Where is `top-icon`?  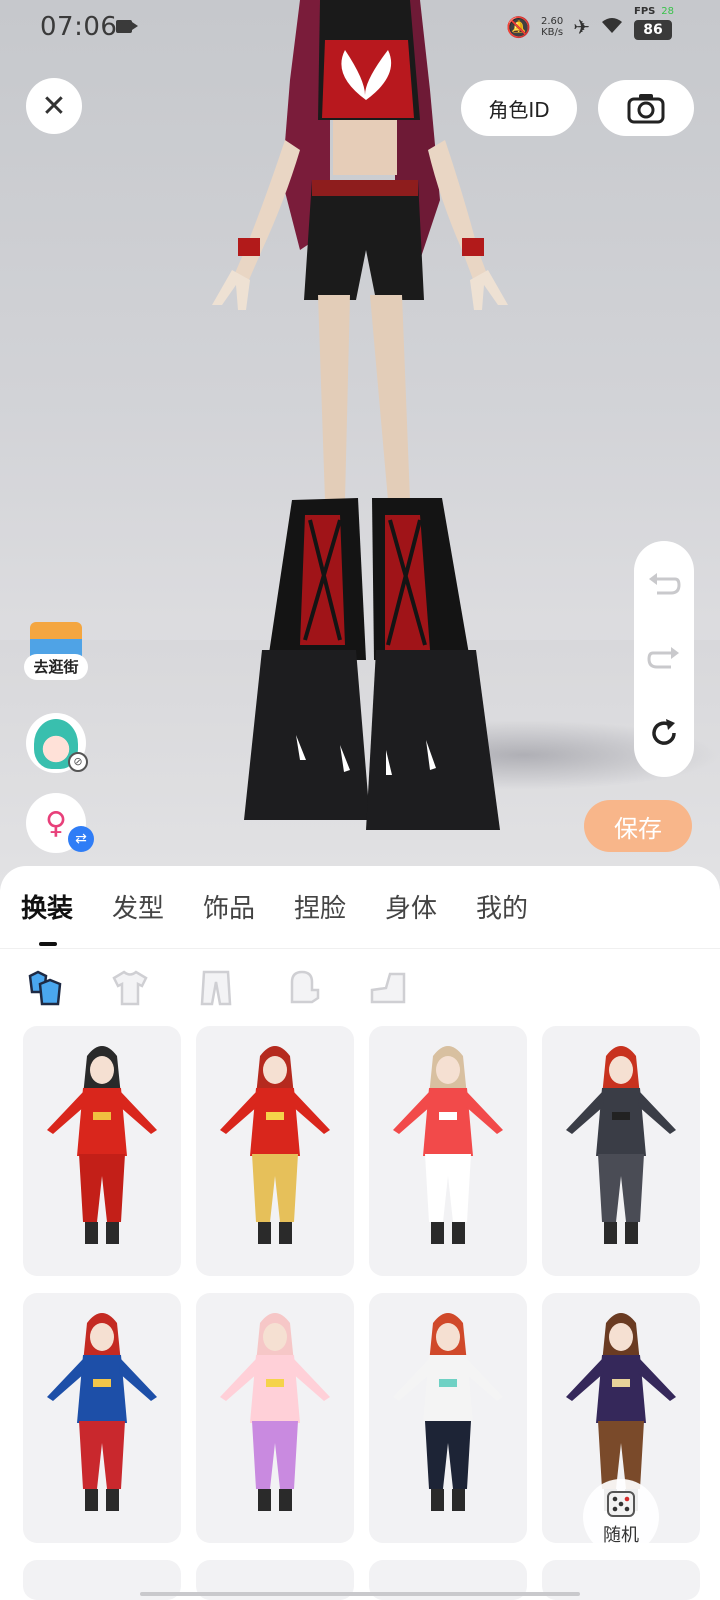 top-icon is located at coordinates (130, 988).